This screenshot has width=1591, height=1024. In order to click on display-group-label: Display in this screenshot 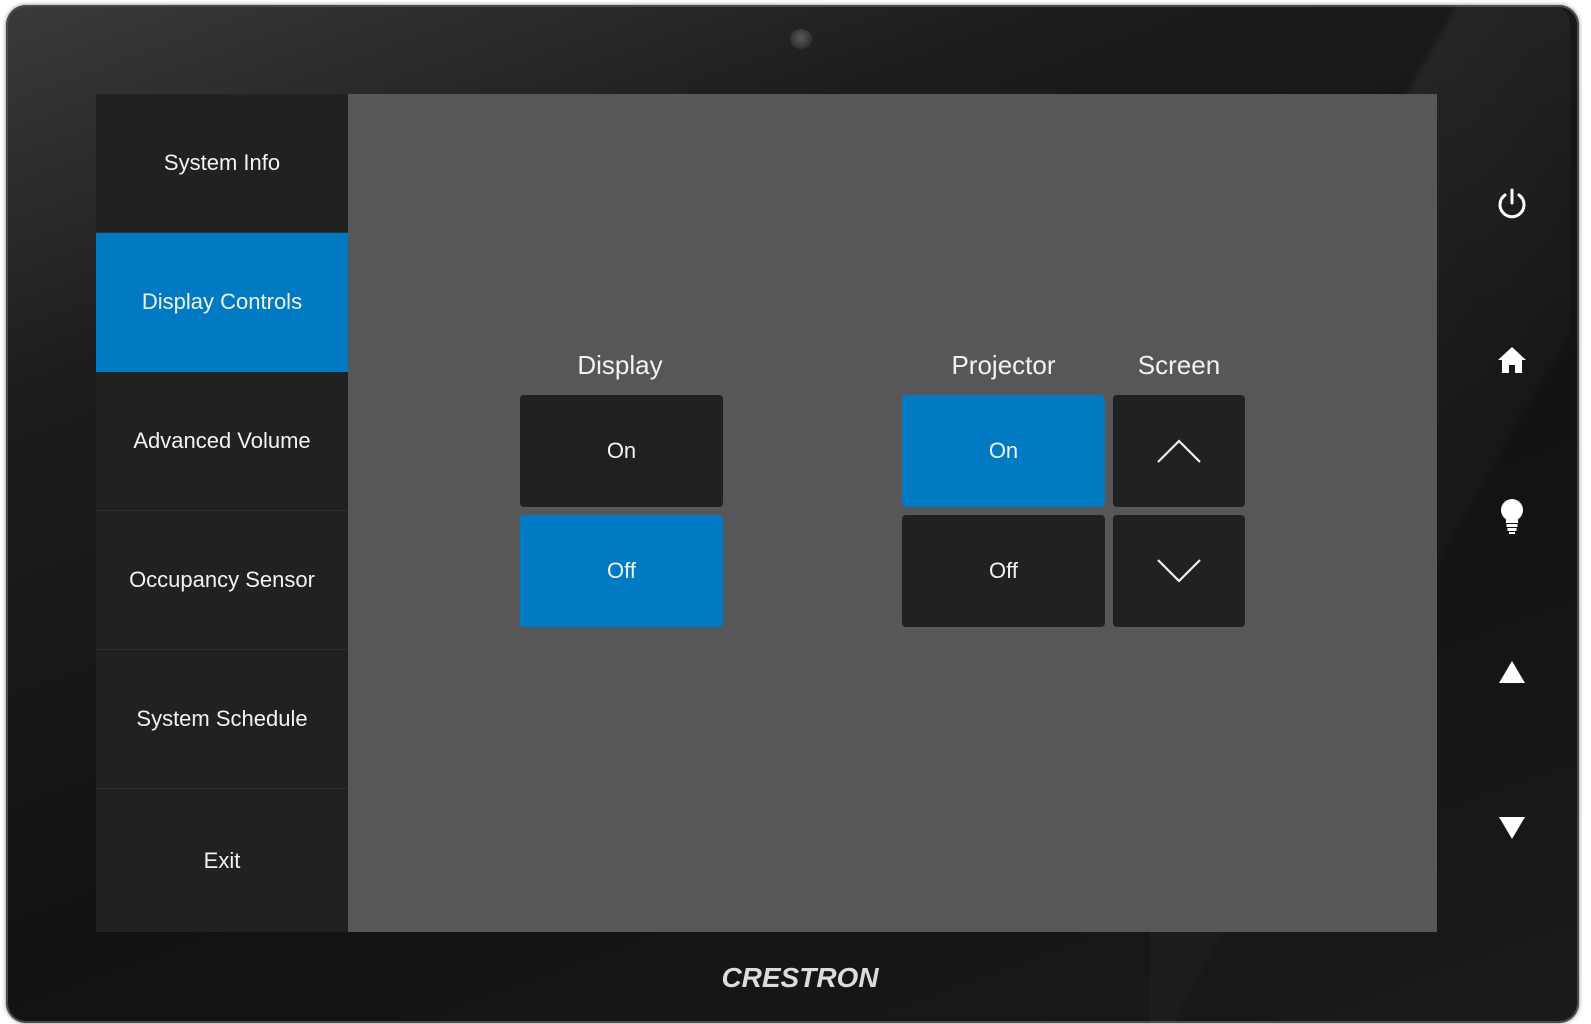, I will do `click(620, 365)`.